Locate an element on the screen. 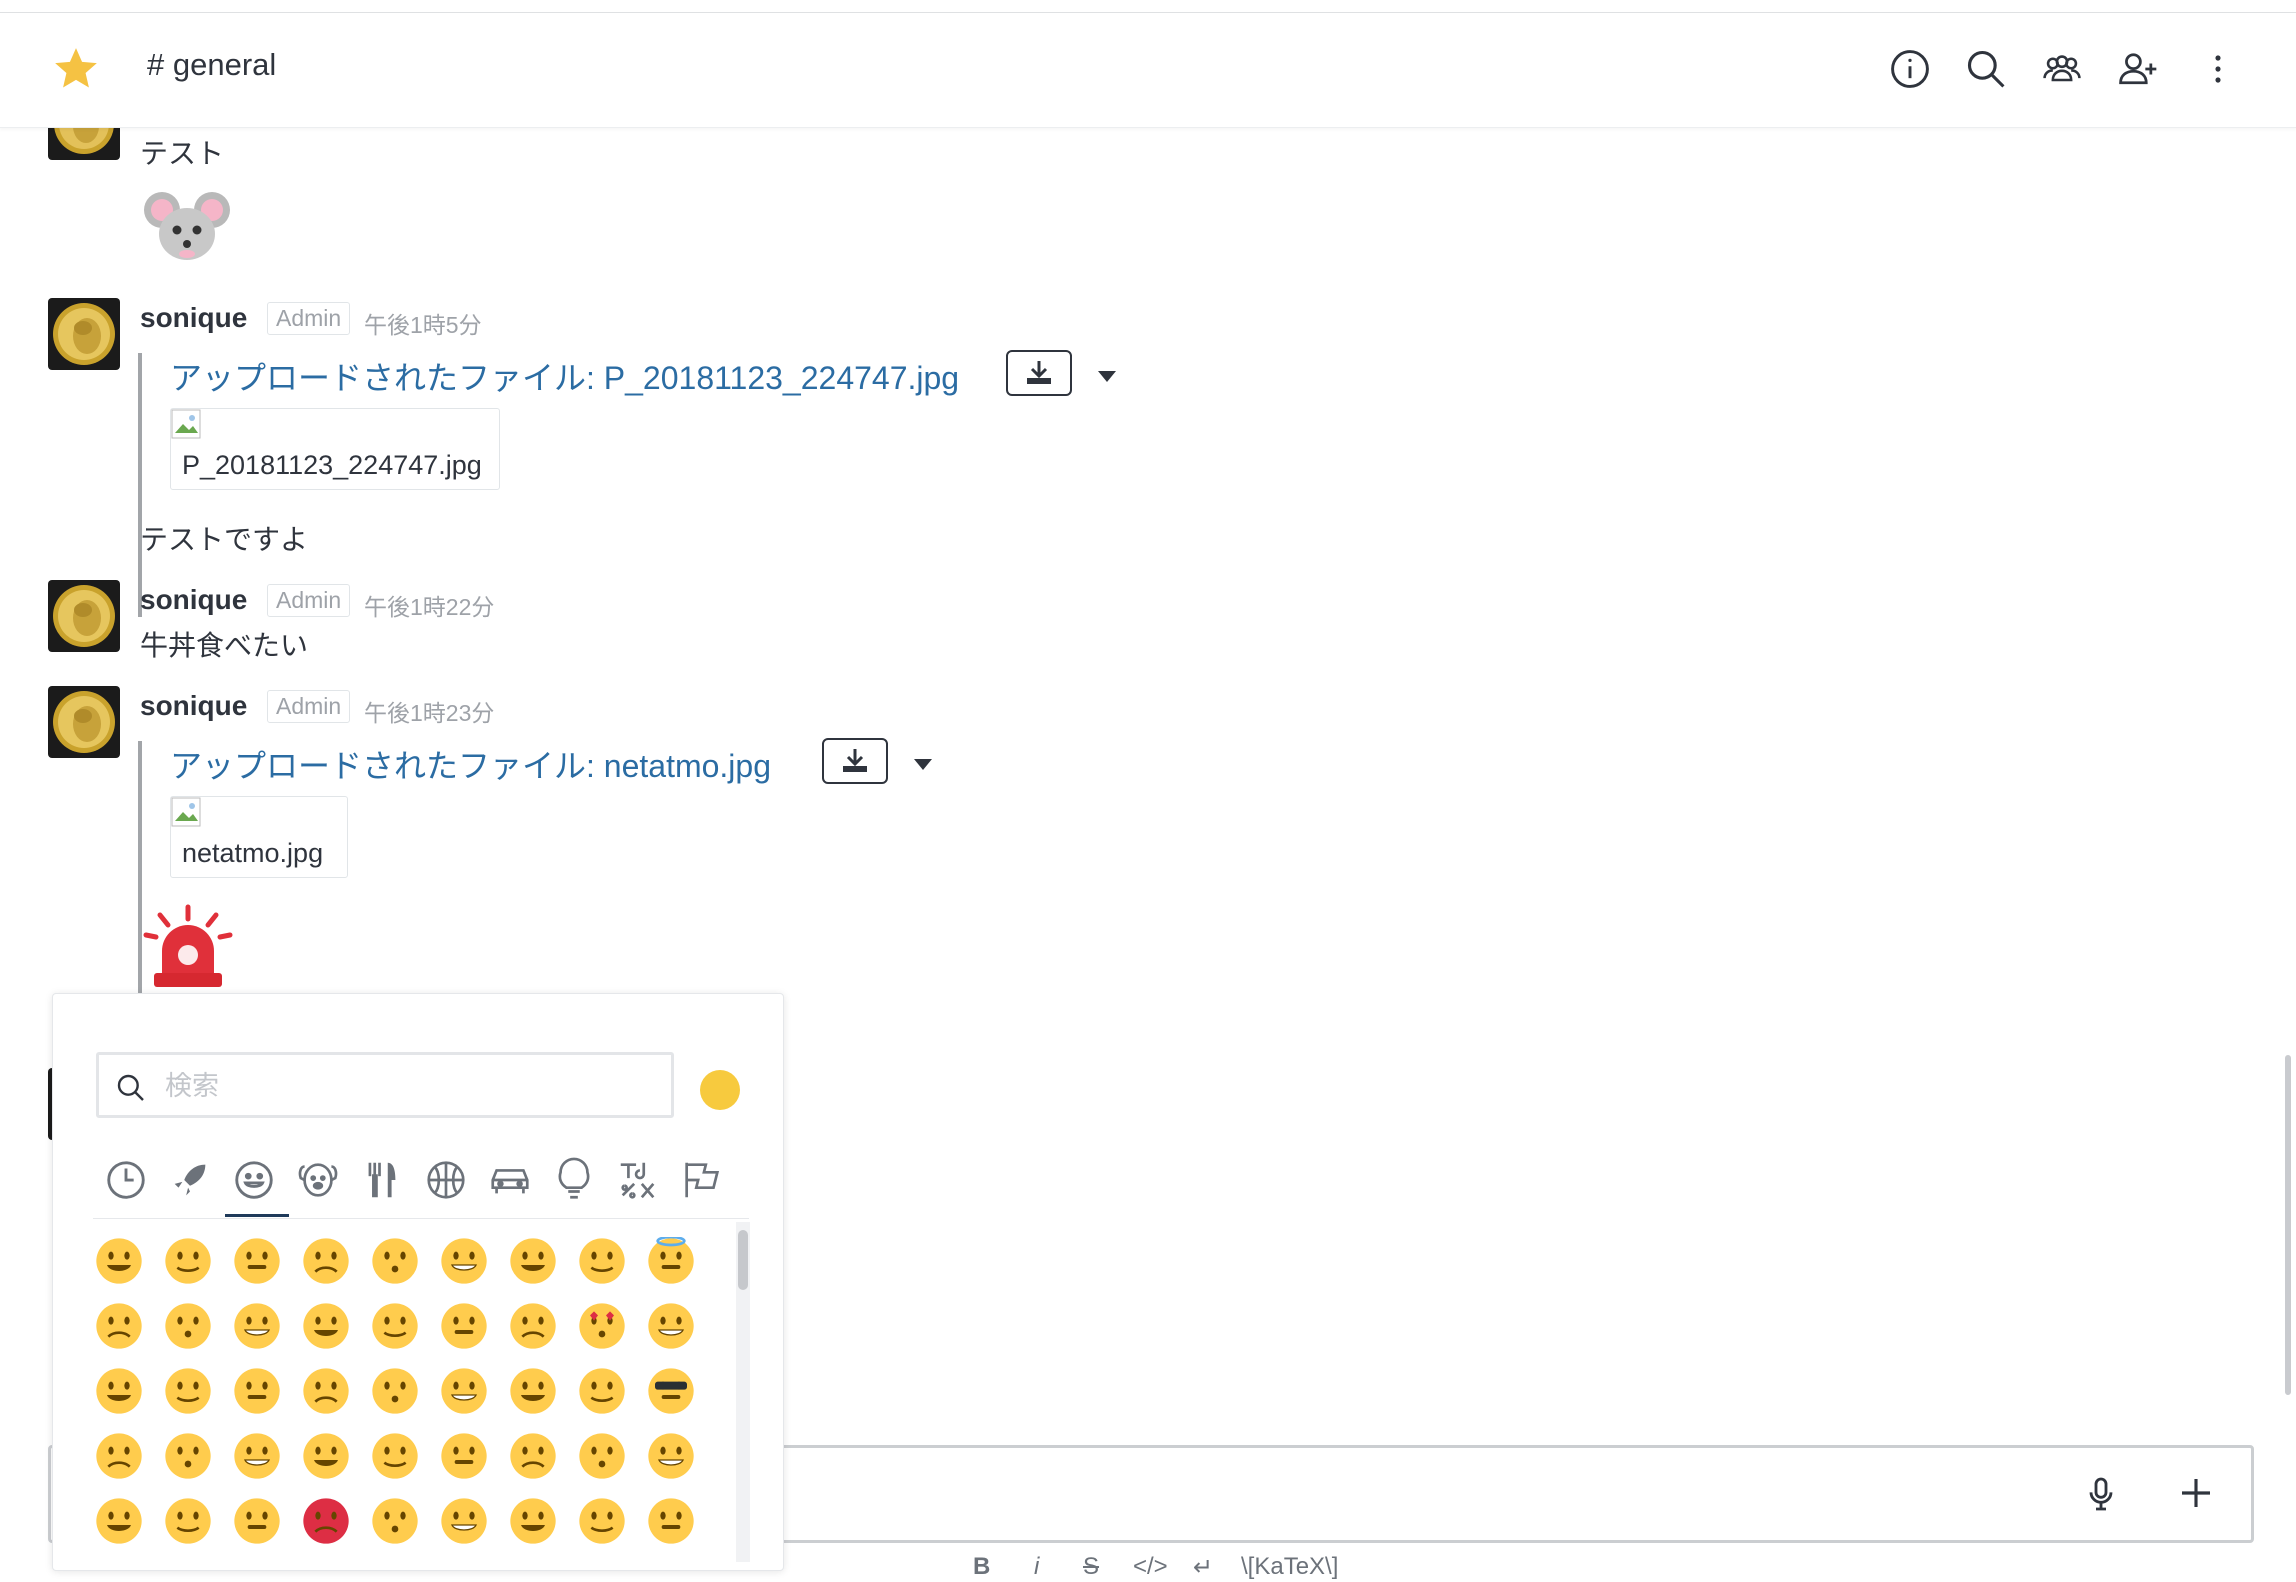 The height and width of the screenshot is (1582, 2296). image-caption: P_20181123_224747.jpg is located at coordinates (332, 465).